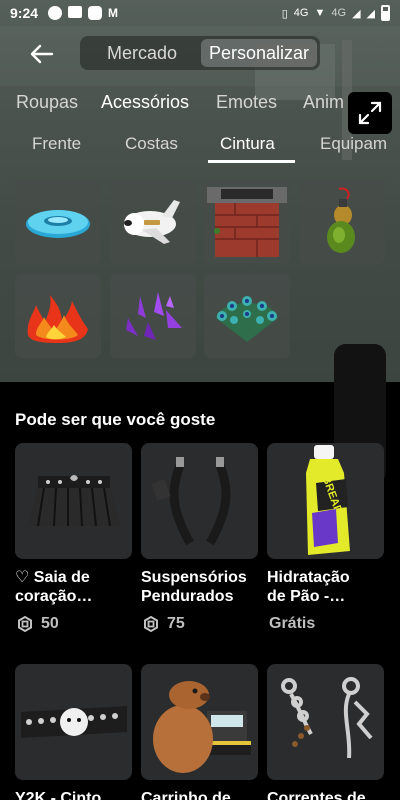  Describe the element at coordinates (190, 501) in the screenshot. I see `suspenders-icon` at that location.